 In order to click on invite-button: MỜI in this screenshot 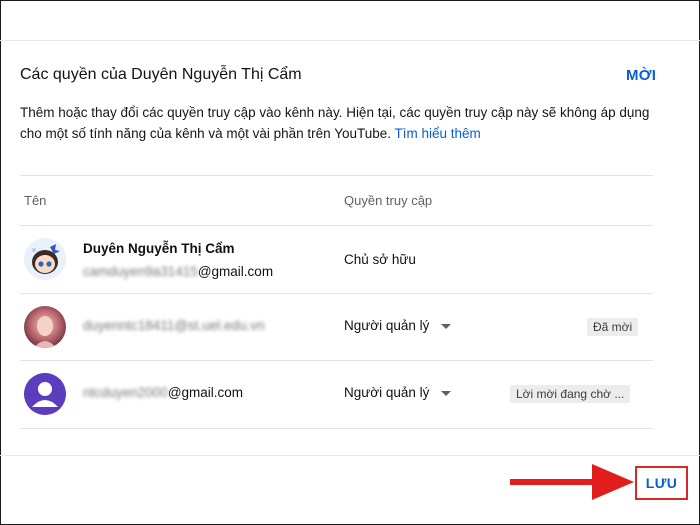, I will do `click(641, 75)`.